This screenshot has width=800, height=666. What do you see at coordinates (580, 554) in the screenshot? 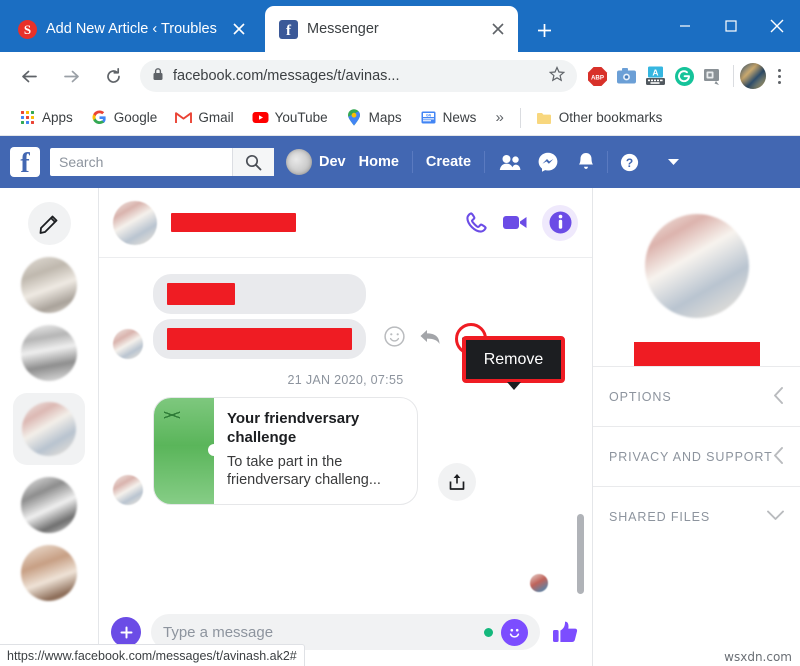
I see `message-scrollbar` at bounding box center [580, 554].